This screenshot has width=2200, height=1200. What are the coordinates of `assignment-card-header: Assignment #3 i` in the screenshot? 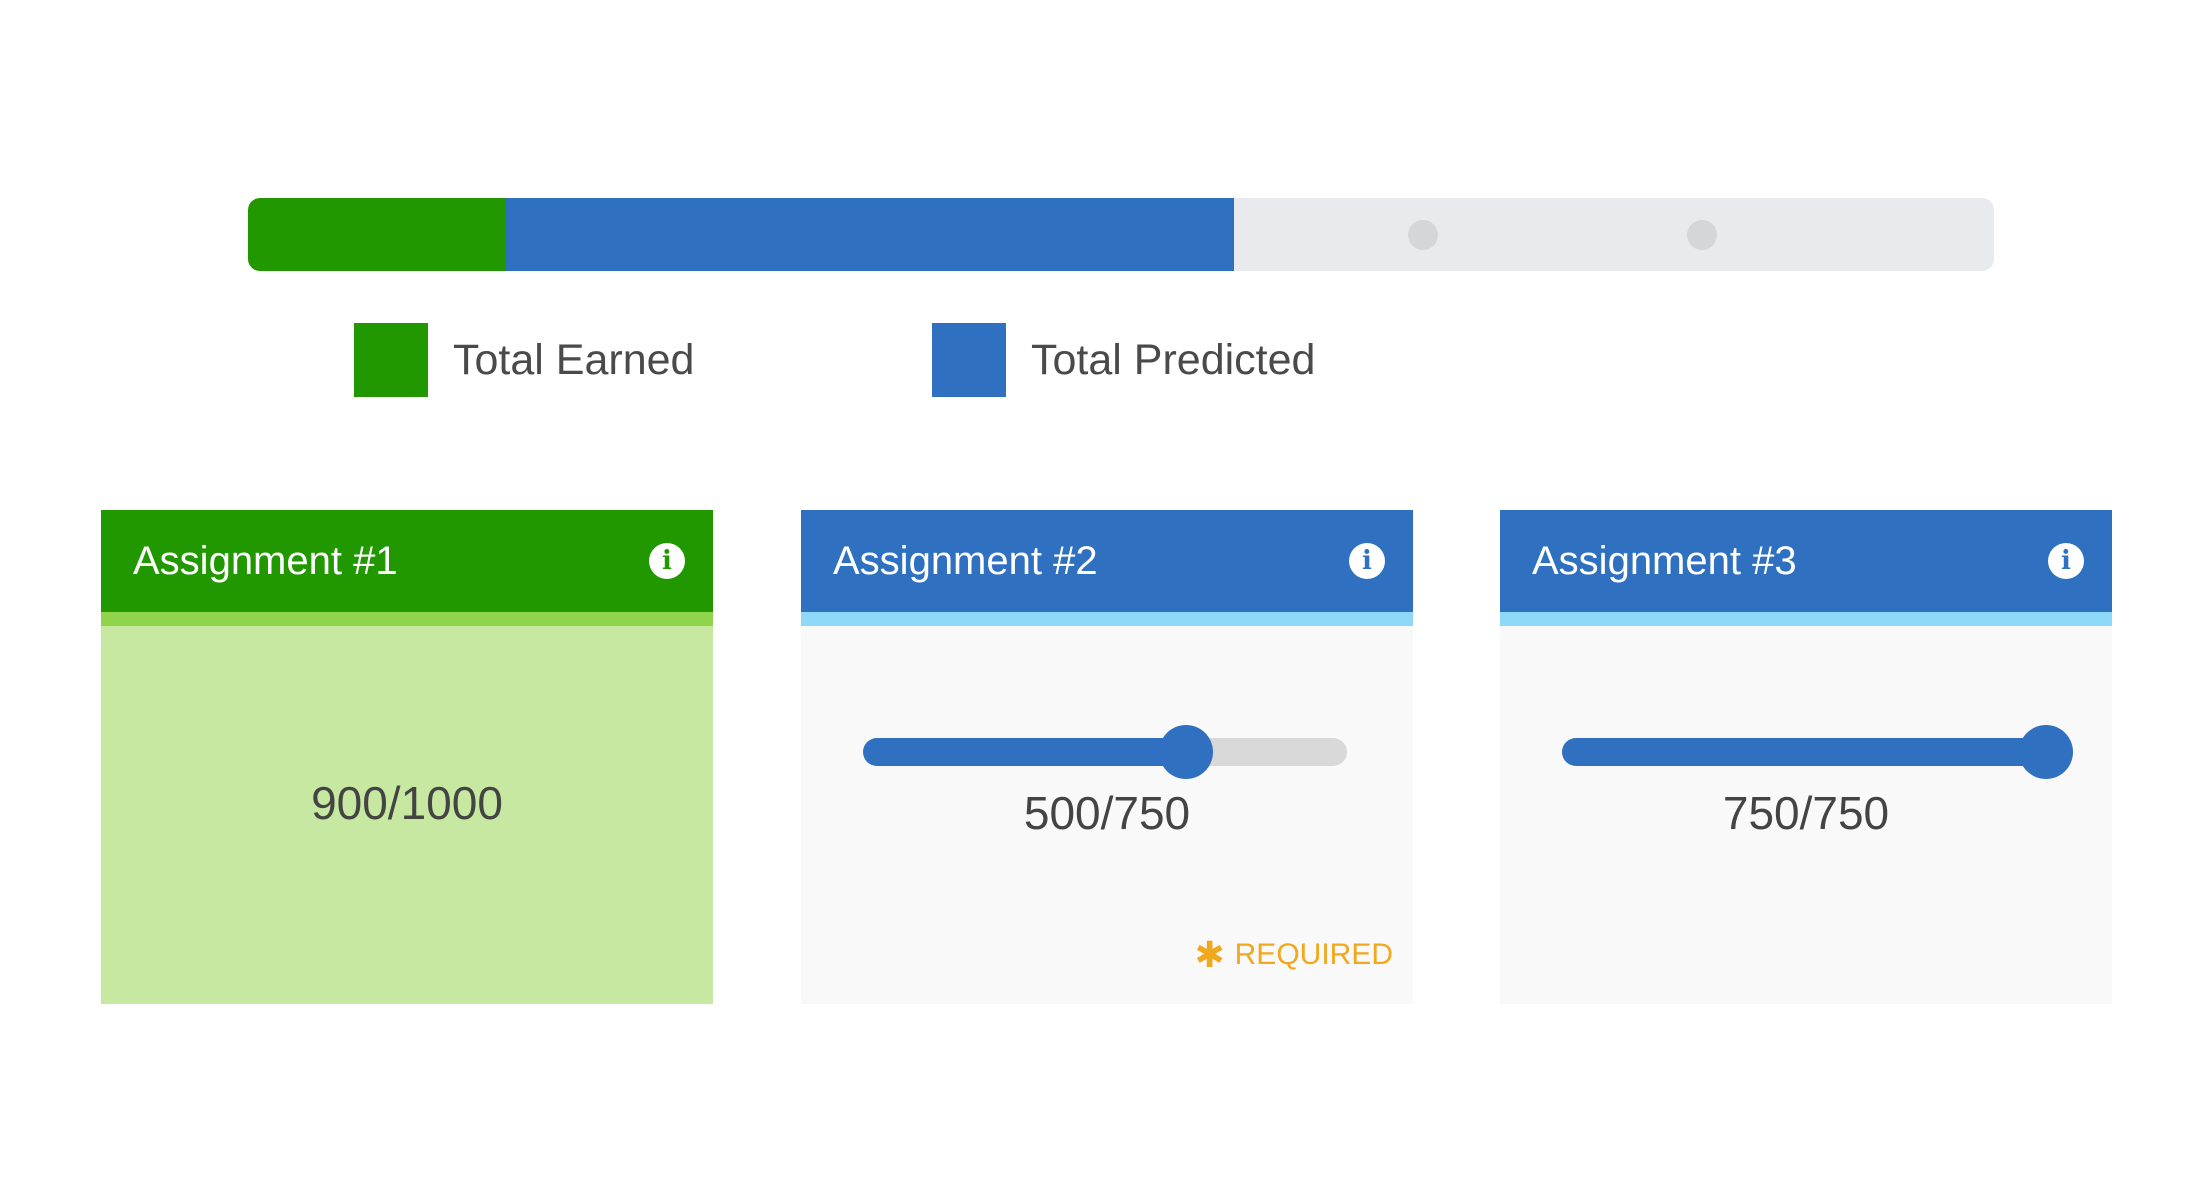 It's located at (1806, 561).